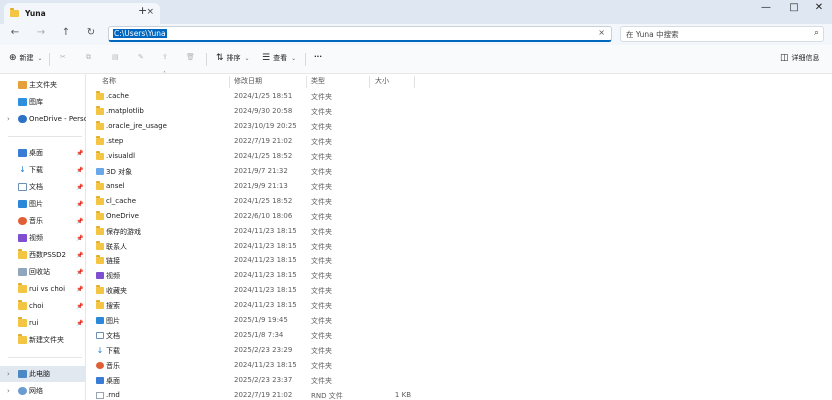 The width and height of the screenshot is (832, 400). I want to click on view-button: ☰ 查看 ⌄, so click(279, 58).